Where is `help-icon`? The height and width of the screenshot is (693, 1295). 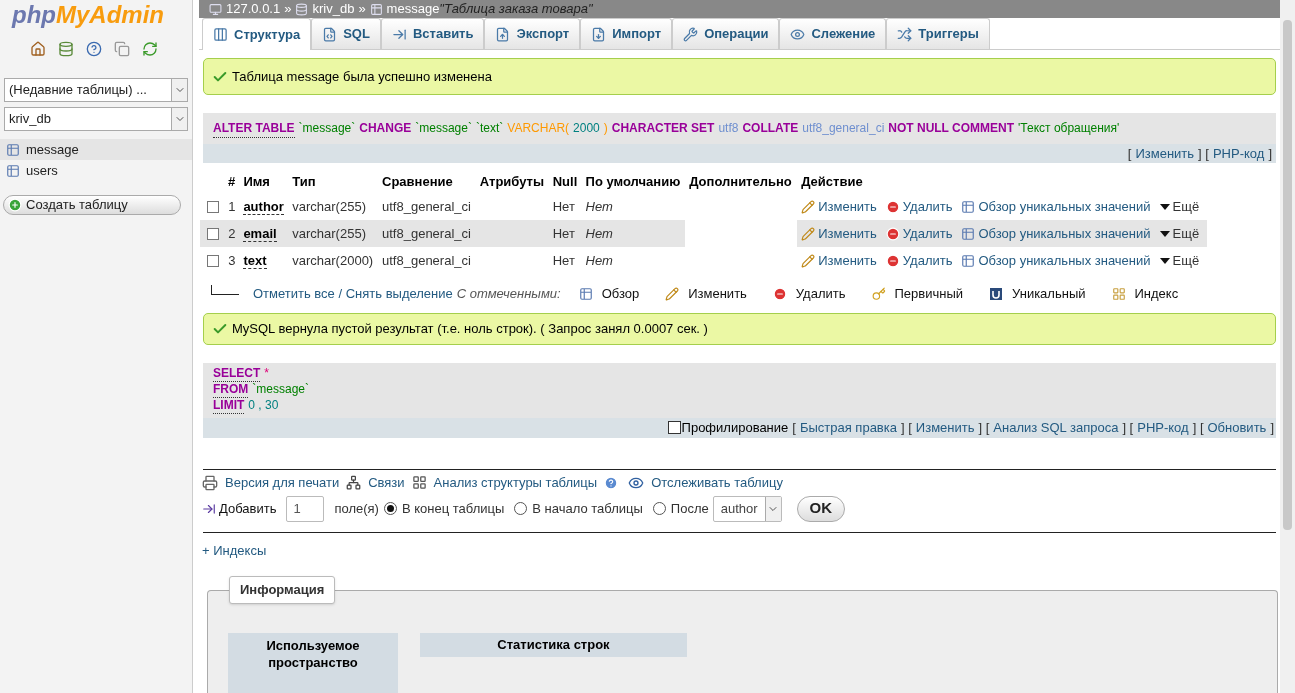
help-icon is located at coordinates (94, 49).